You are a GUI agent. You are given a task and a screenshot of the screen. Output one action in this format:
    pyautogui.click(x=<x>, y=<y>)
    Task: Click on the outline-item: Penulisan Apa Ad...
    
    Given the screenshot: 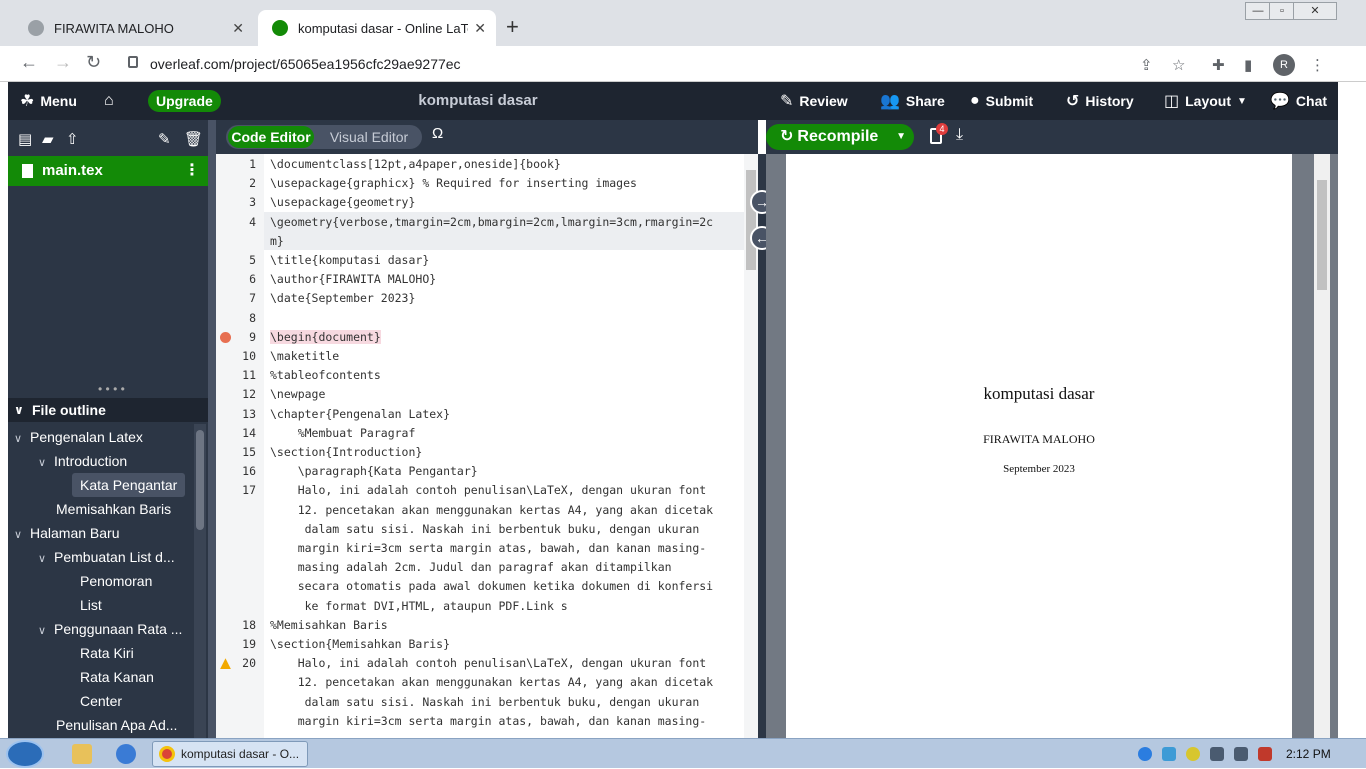 What is the action you would take?
    pyautogui.click(x=116, y=725)
    